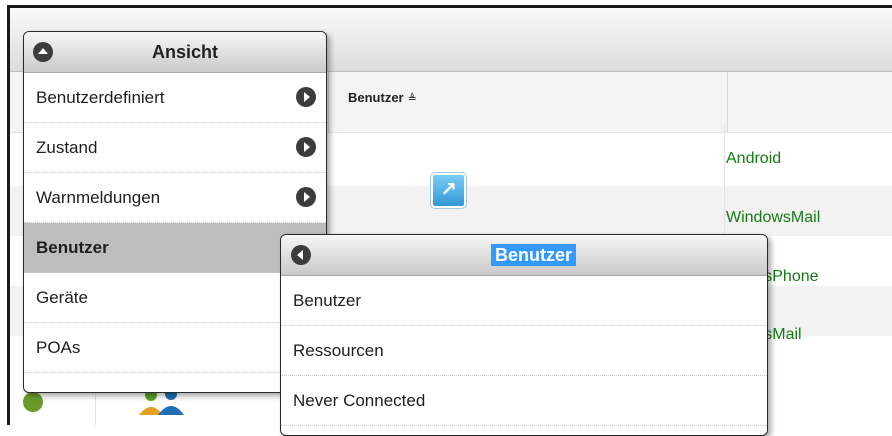 This screenshot has width=892, height=436. What do you see at coordinates (58, 347) in the screenshot?
I see `menu-item-label: POAs` at bounding box center [58, 347].